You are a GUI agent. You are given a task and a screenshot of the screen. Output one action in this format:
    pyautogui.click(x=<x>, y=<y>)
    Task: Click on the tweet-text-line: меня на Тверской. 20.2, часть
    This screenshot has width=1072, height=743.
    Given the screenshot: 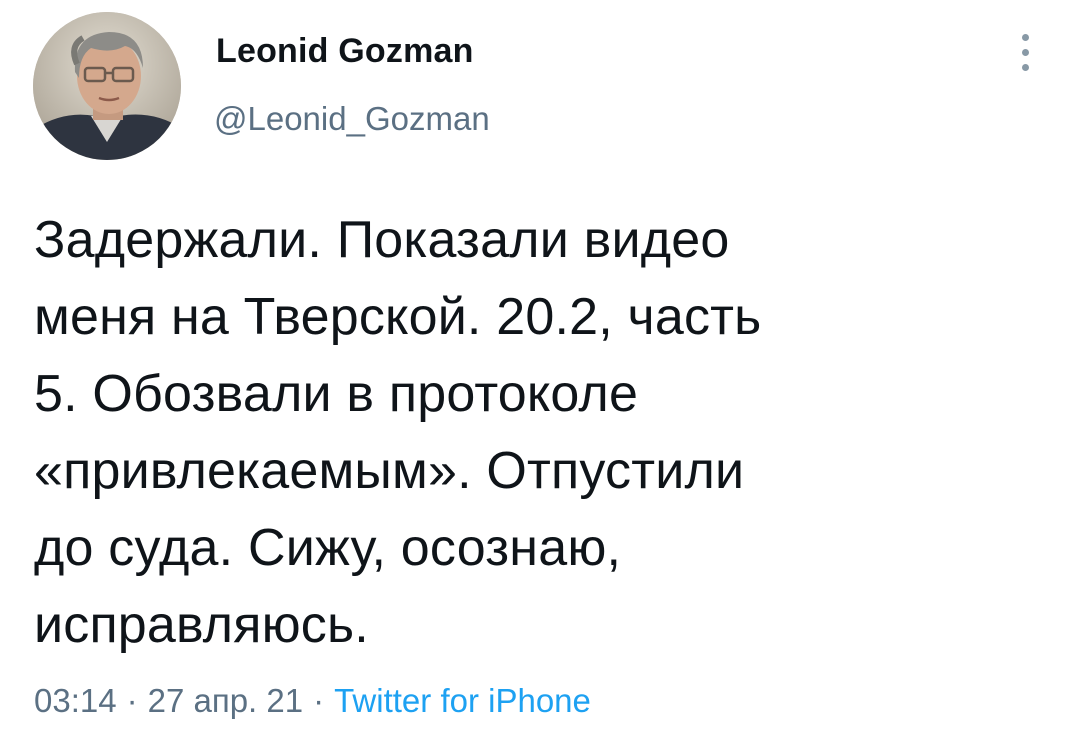 What is the action you would take?
    pyautogui.click(x=398, y=317)
    